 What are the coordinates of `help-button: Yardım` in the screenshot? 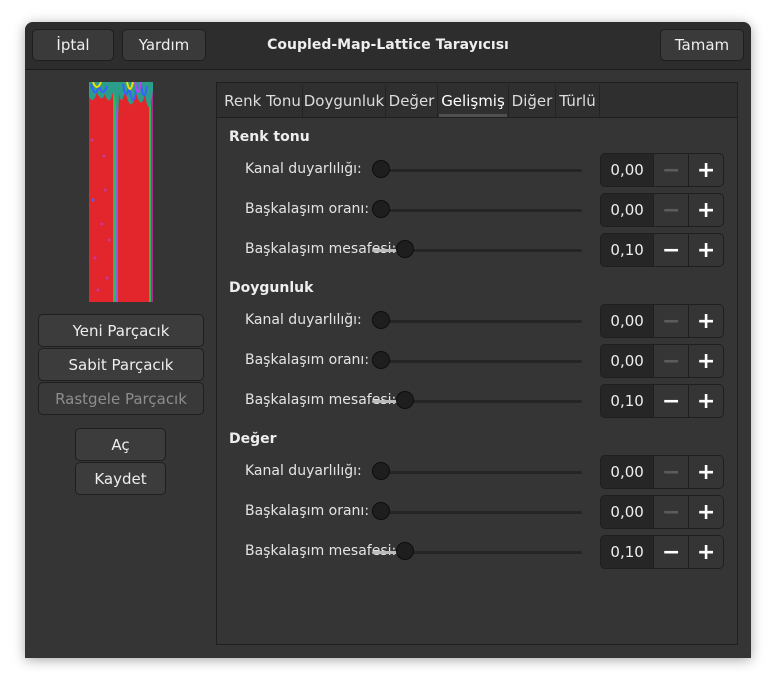 It's located at (164, 45).